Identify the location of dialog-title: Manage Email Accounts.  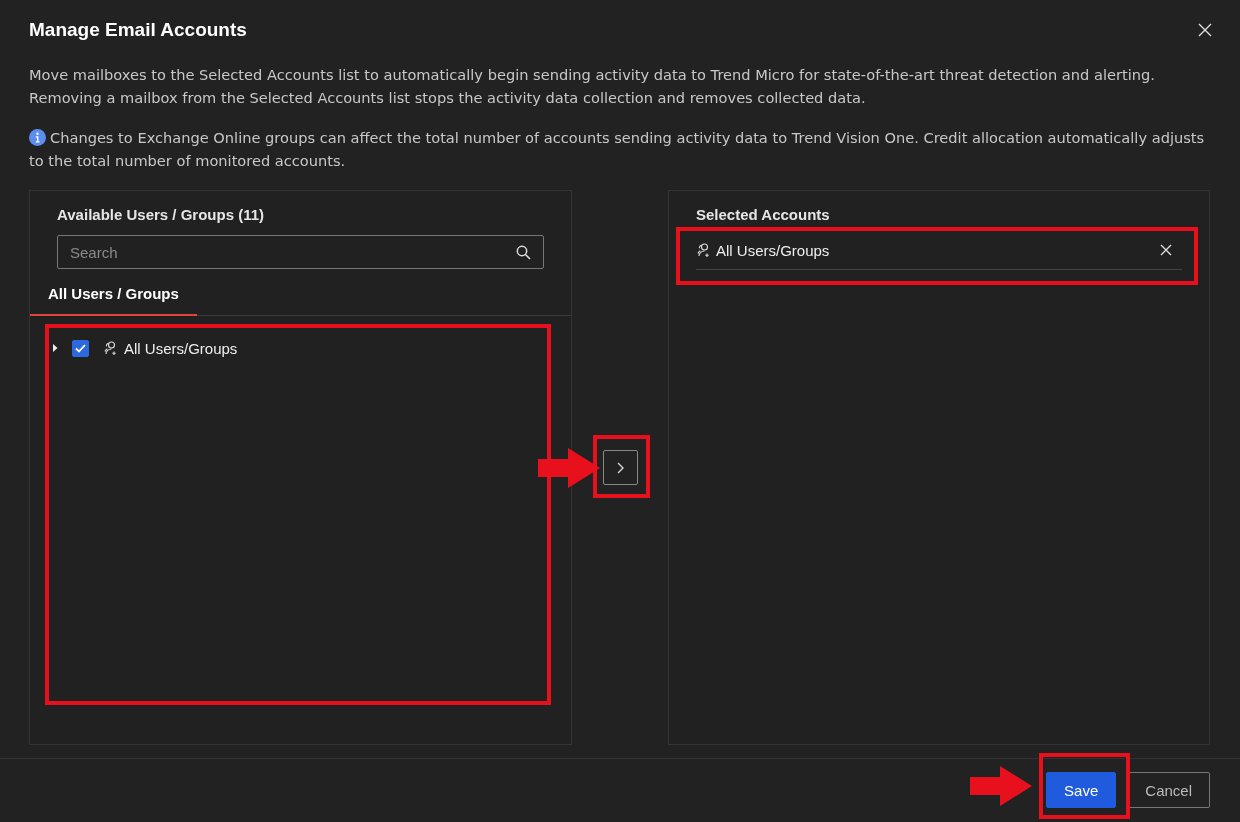
(138, 30).